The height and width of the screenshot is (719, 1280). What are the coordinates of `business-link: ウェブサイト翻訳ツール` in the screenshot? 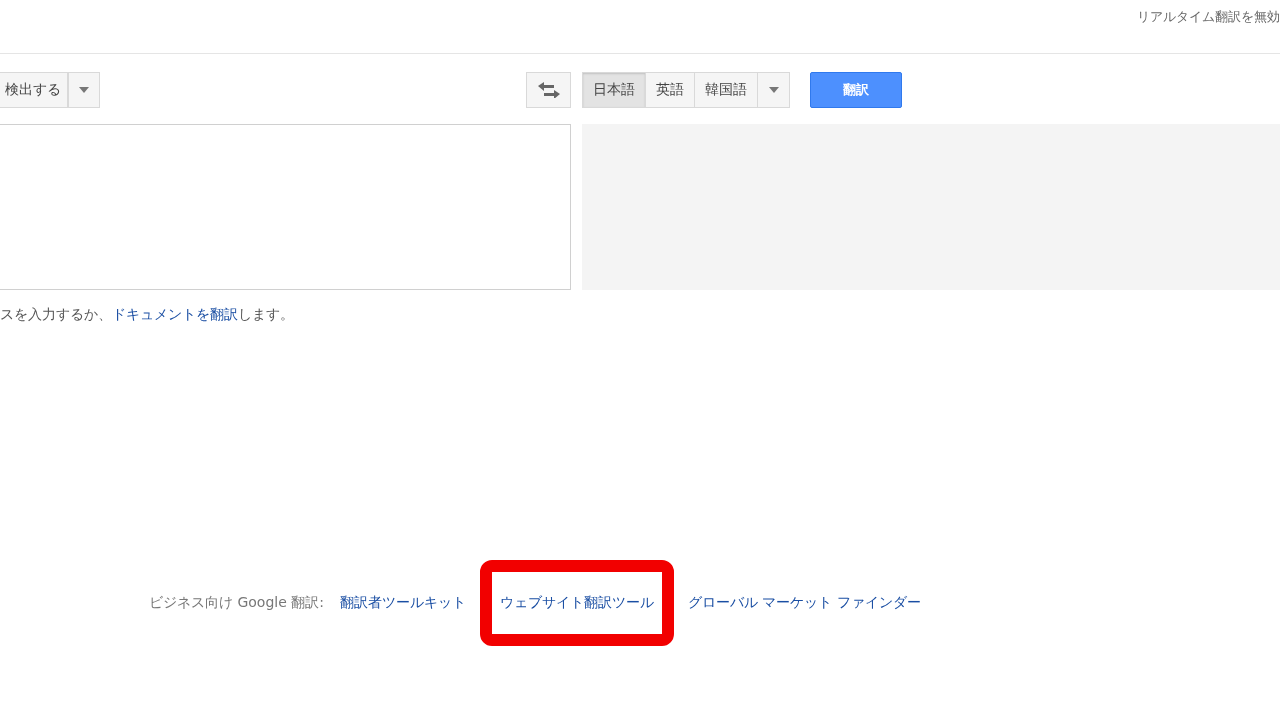 It's located at (577, 603).